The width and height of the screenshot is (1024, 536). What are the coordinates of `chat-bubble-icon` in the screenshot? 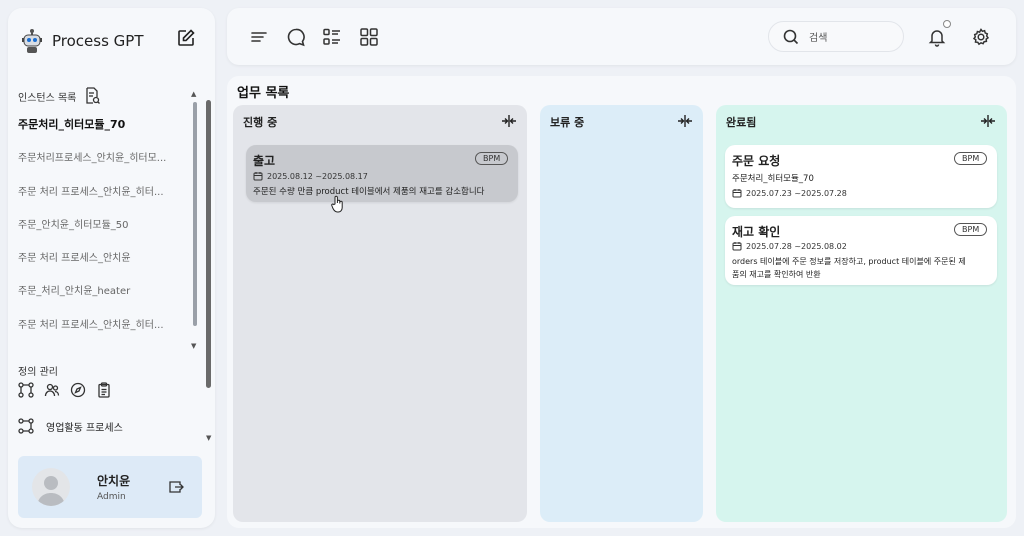 It's located at (296, 37).